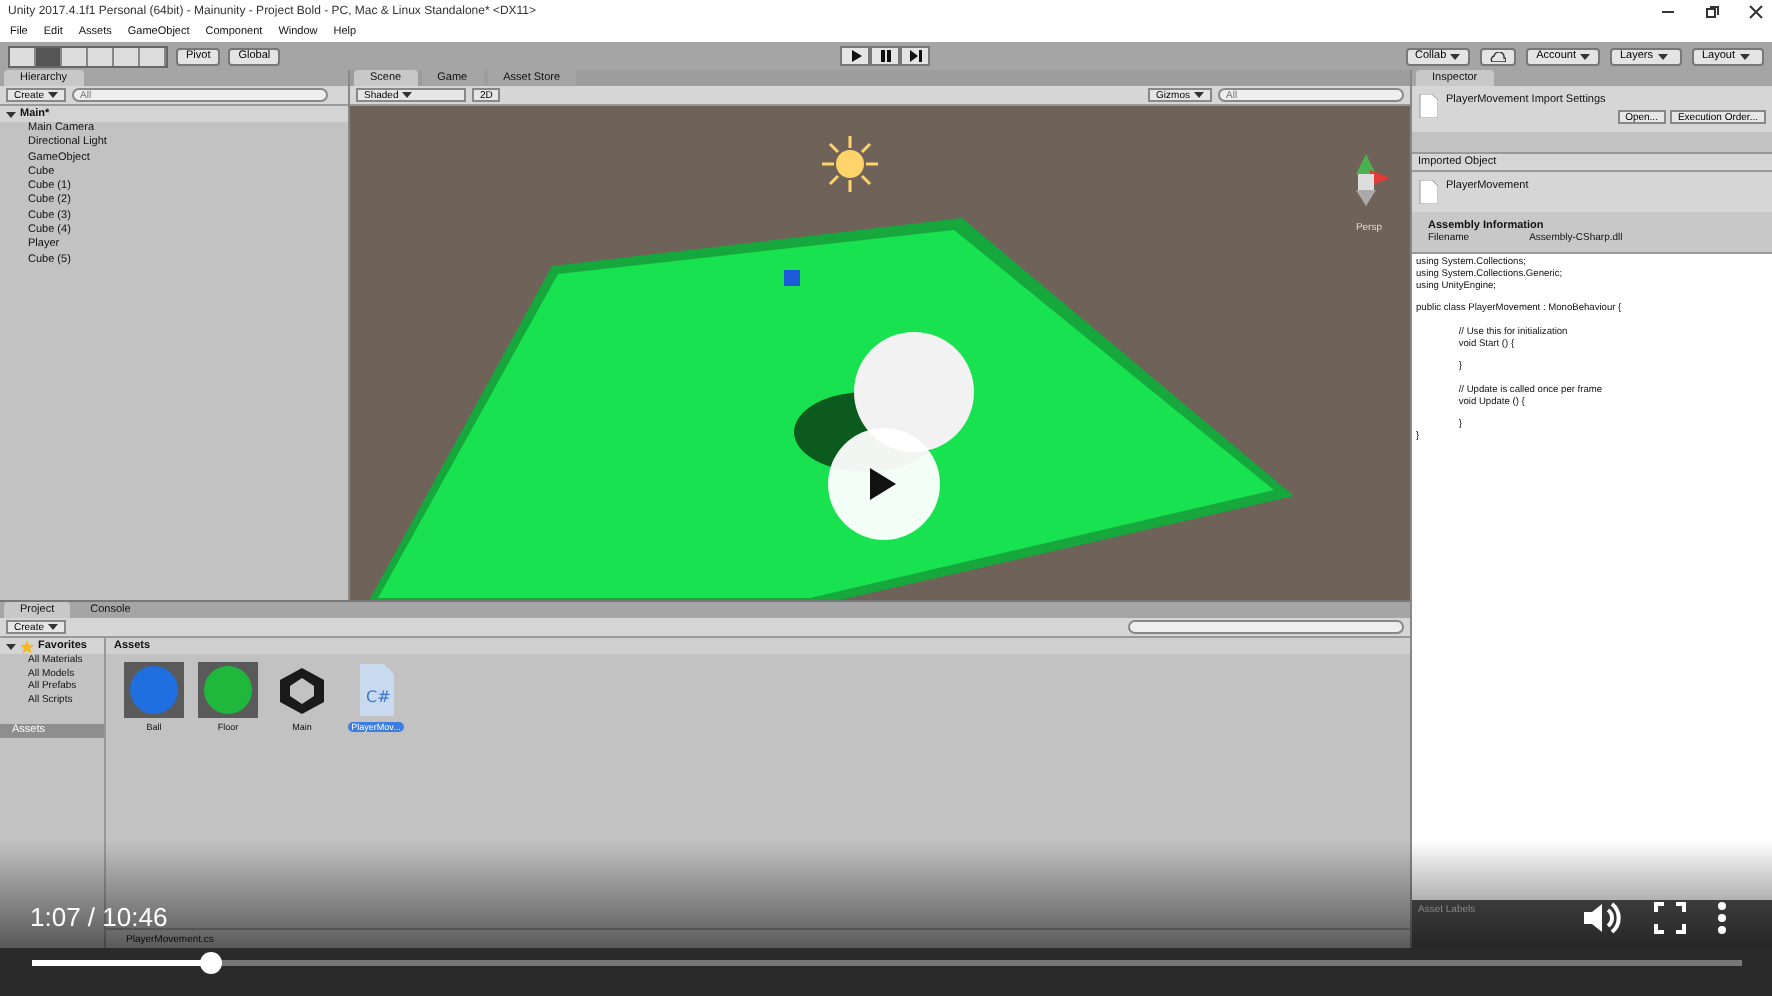  I want to click on step-icon, so click(915, 56).